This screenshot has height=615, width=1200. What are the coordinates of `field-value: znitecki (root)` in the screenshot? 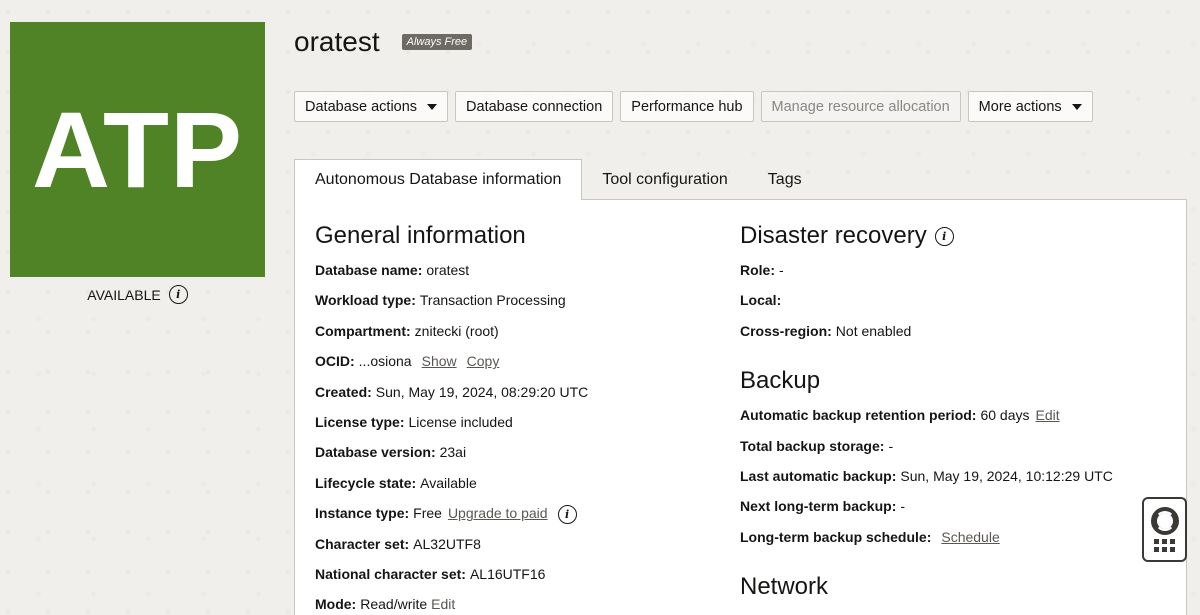 It's located at (456, 330).